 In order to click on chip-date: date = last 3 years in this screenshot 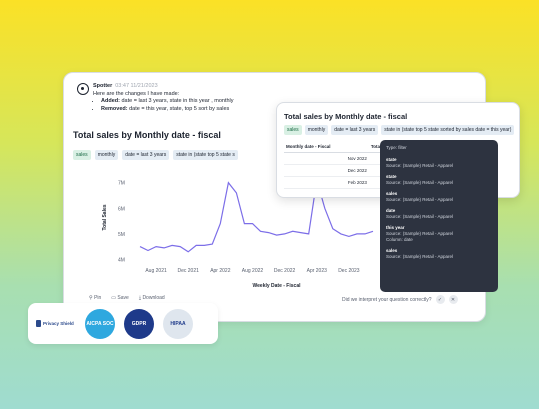, I will do `click(355, 130)`.